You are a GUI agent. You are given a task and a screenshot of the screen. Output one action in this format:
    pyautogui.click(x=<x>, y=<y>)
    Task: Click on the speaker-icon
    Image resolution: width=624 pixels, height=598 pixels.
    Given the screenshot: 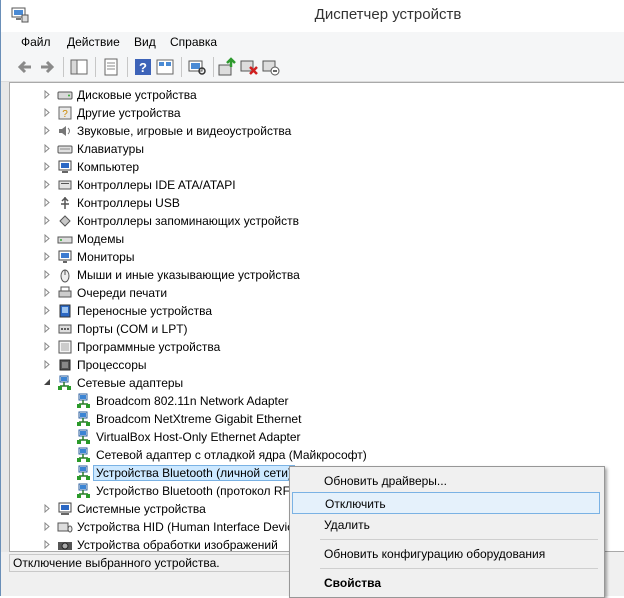 What is the action you would take?
    pyautogui.click(x=64, y=131)
    